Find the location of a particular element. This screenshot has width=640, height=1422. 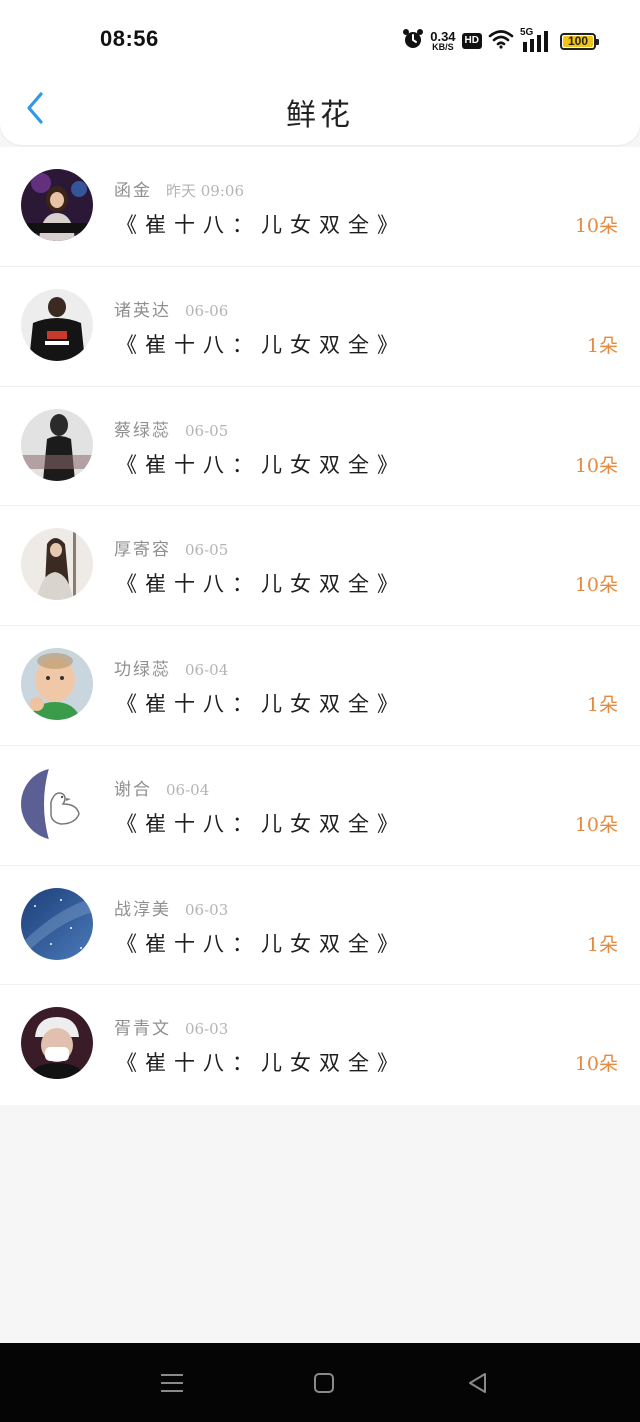

system-nav-bar is located at coordinates (320, 1382).